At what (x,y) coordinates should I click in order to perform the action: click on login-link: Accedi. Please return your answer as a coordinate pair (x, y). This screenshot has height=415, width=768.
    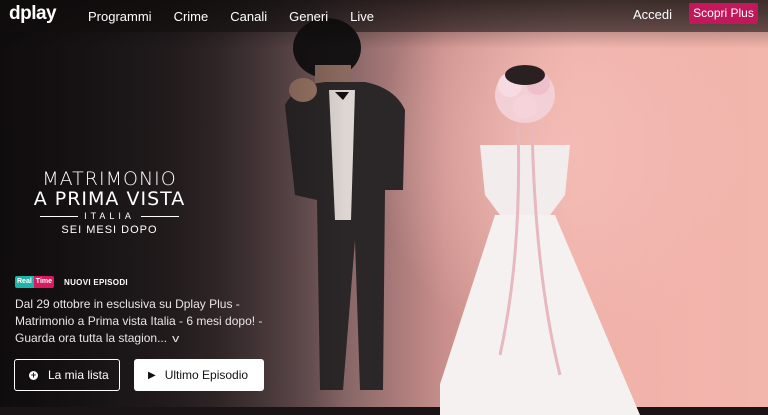
    Looking at the image, I should click on (652, 14).